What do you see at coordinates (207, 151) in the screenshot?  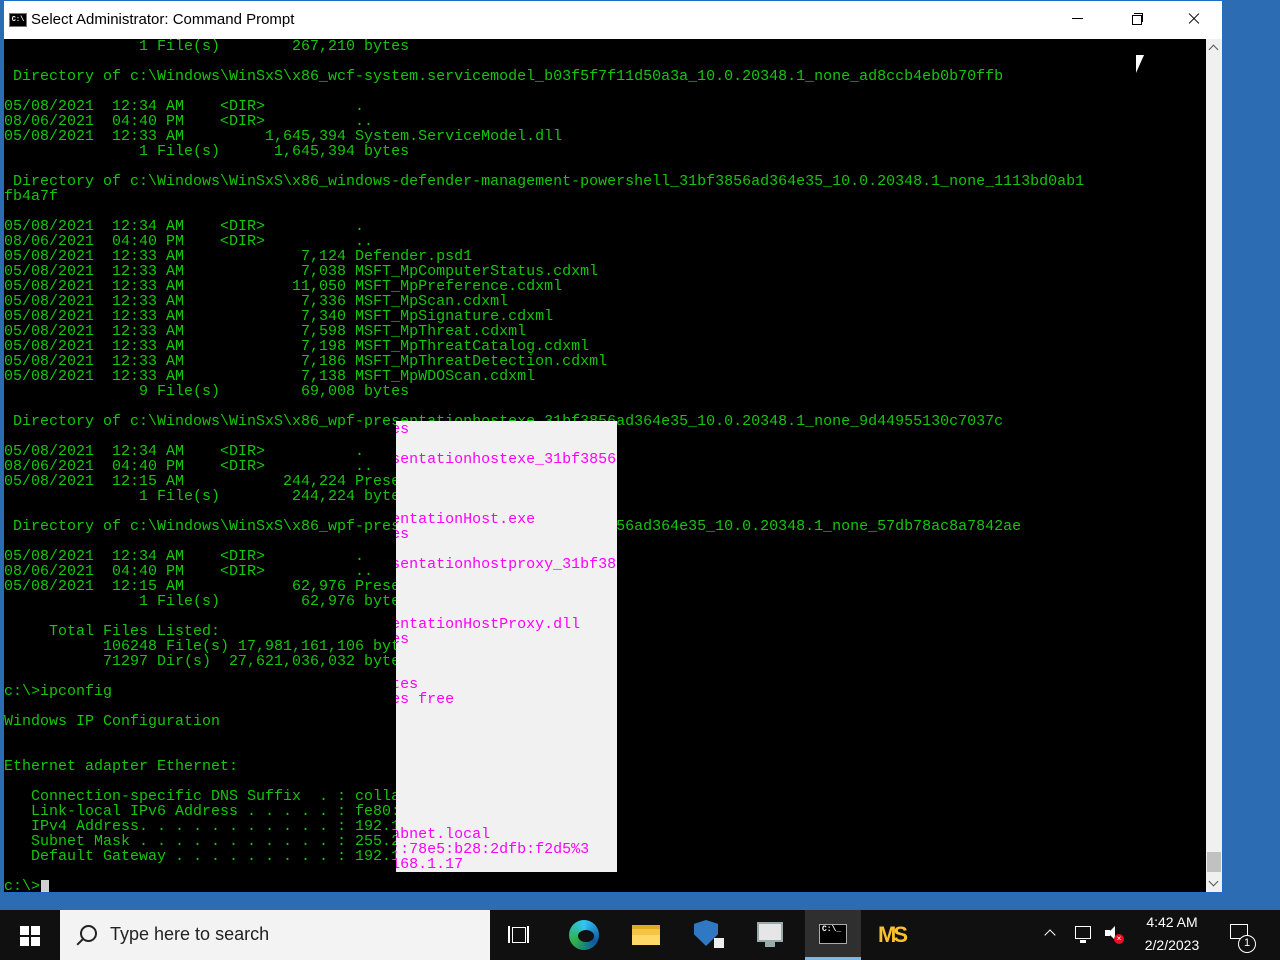 I see `console-line: 1 File(s) 1,645,394 bytes` at bounding box center [207, 151].